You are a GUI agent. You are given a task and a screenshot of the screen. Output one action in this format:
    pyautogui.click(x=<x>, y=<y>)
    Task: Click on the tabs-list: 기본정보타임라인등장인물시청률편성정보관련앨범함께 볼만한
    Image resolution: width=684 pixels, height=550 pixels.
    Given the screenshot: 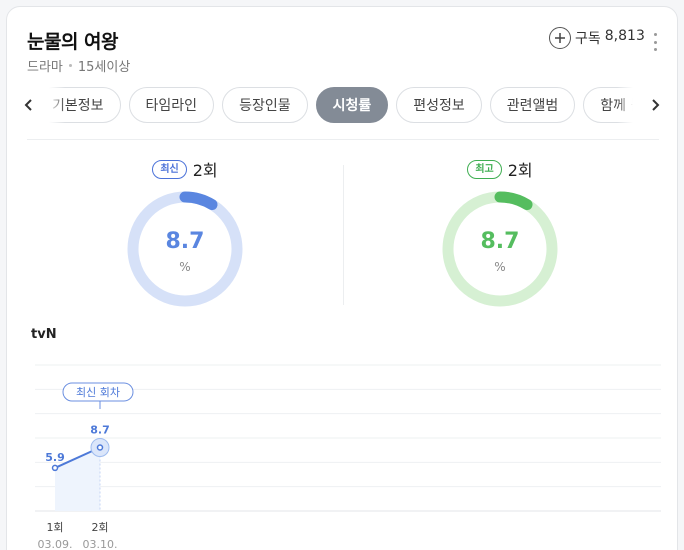 What is the action you would take?
    pyautogui.click(x=341, y=105)
    